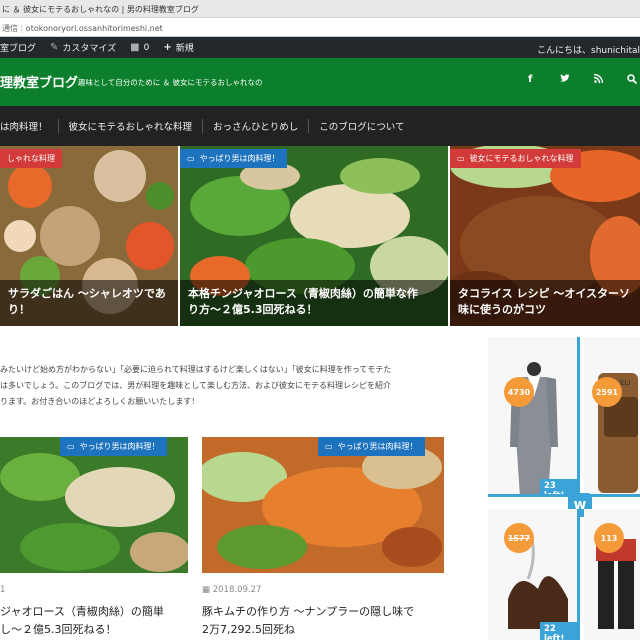 This screenshot has height=640, width=640. I want to click on nav-item-stylish: 彼女にモテるおしゃれな料理, so click(131, 126).